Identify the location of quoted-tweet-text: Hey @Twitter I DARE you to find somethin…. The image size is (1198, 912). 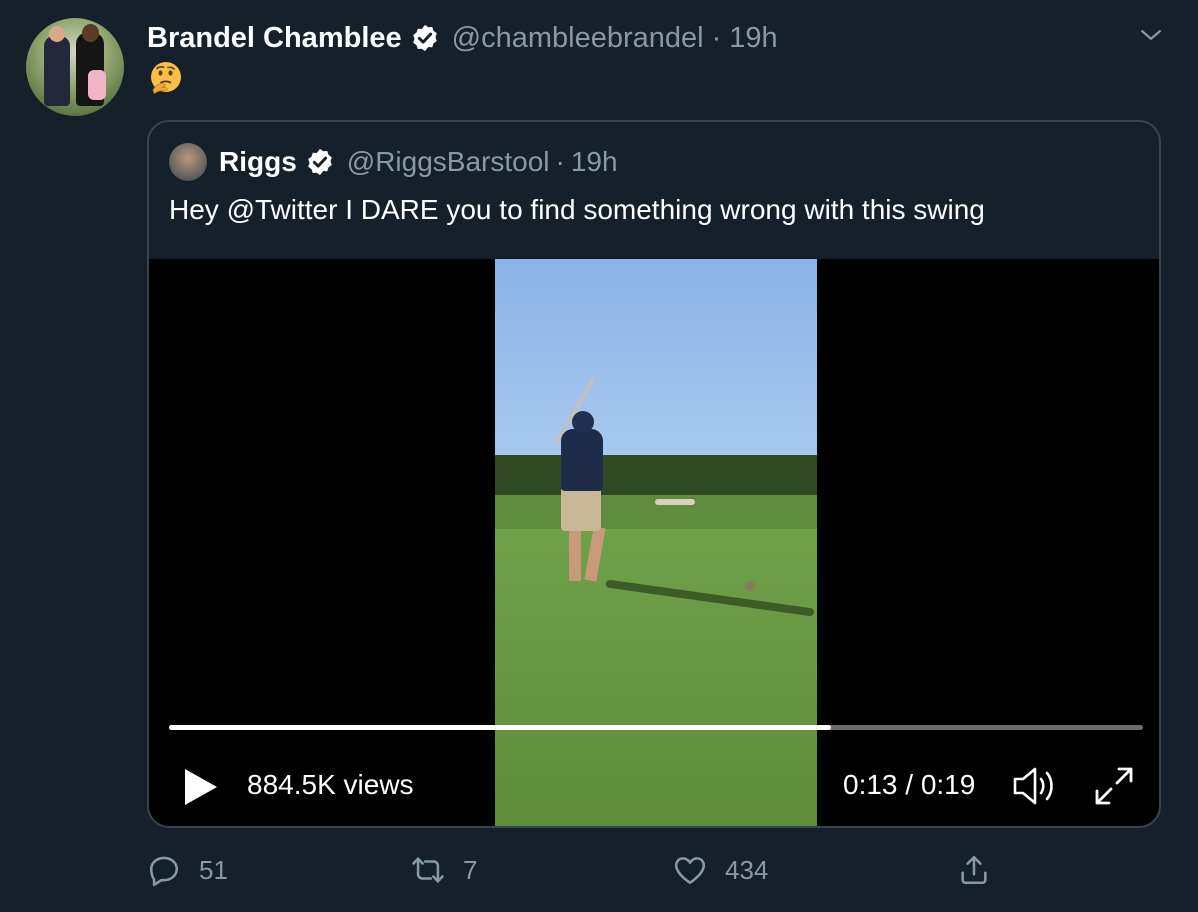
(577, 209).